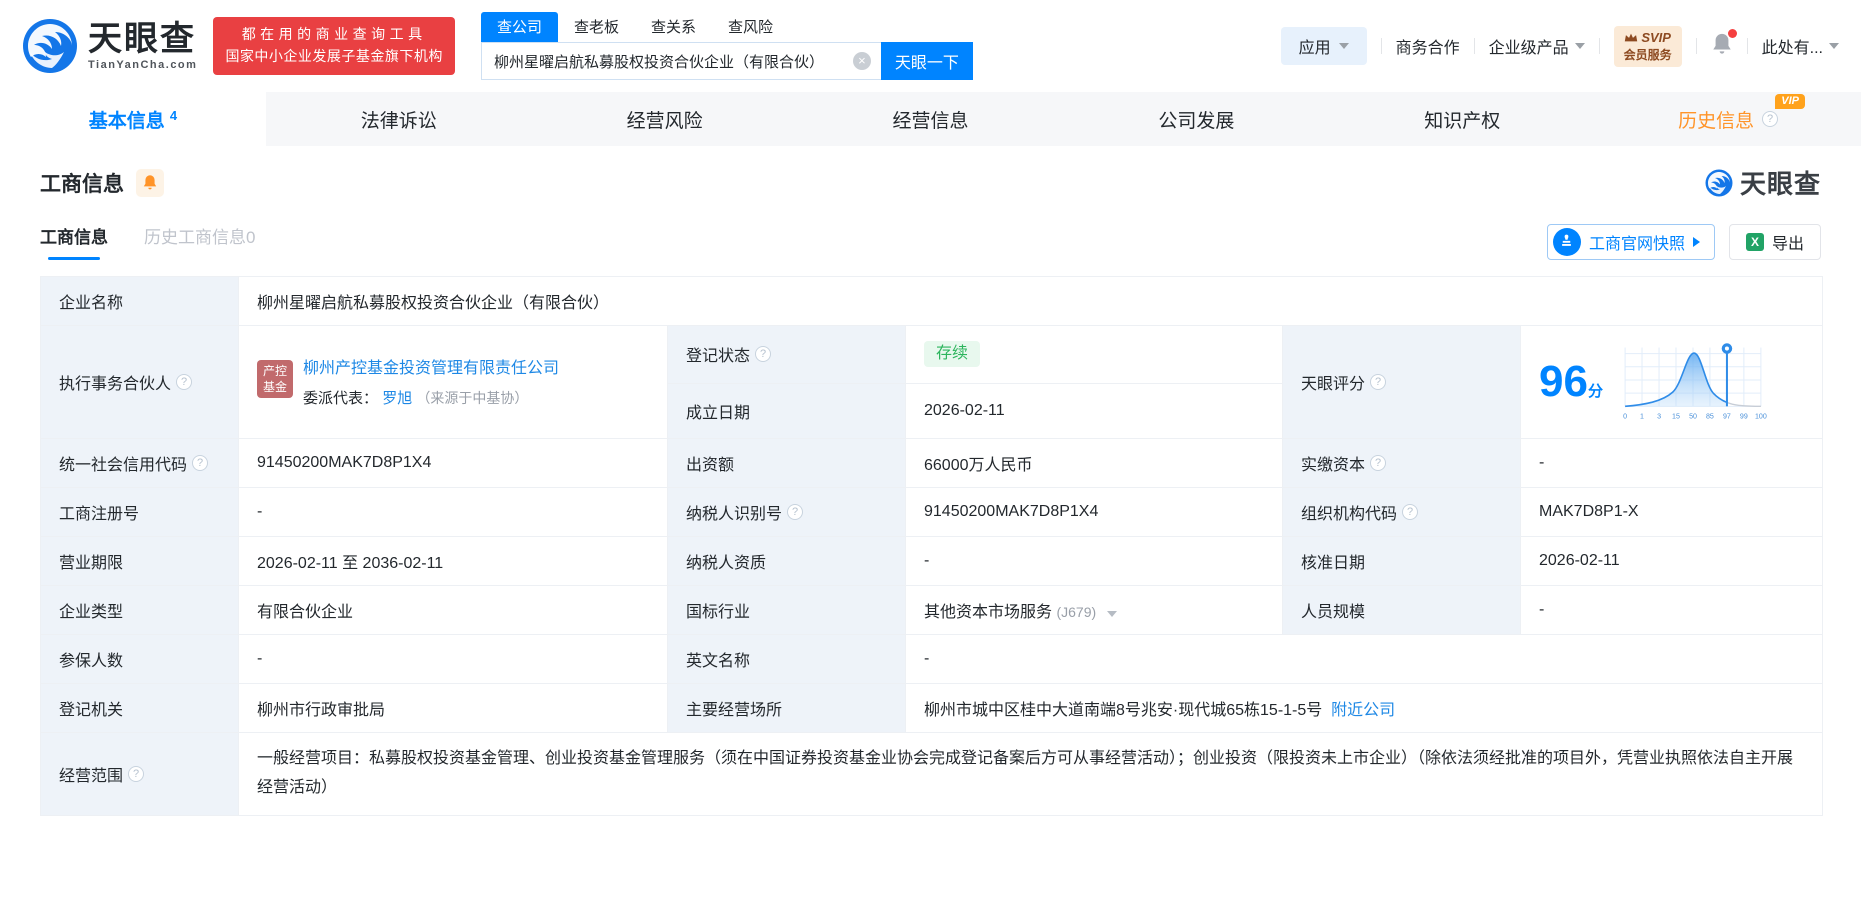 Image resolution: width=1861 pixels, height=918 pixels. What do you see at coordinates (673, 27) in the screenshot?
I see `search-tab-relation: 查关系` at bounding box center [673, 27].